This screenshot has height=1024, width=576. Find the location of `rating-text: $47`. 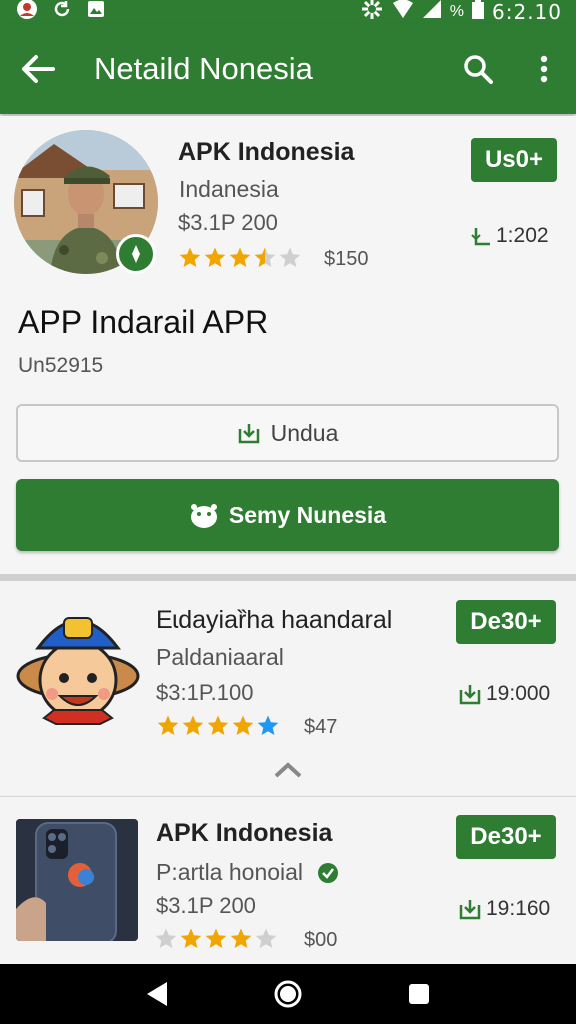

rating-text: $47 is located at coordinates (321, 727).